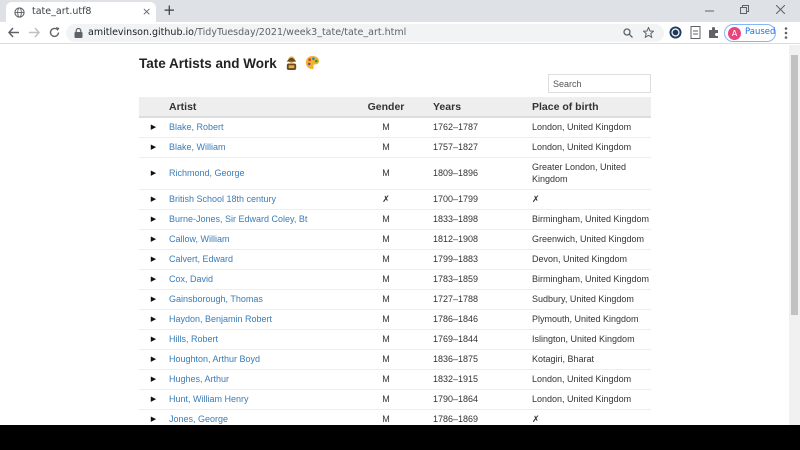  Describe the element at coordinates (395, 199) in the screenshot. I see `table-row: ▶ British School 18th century ✗ 1700–1799 ✗` at that location.